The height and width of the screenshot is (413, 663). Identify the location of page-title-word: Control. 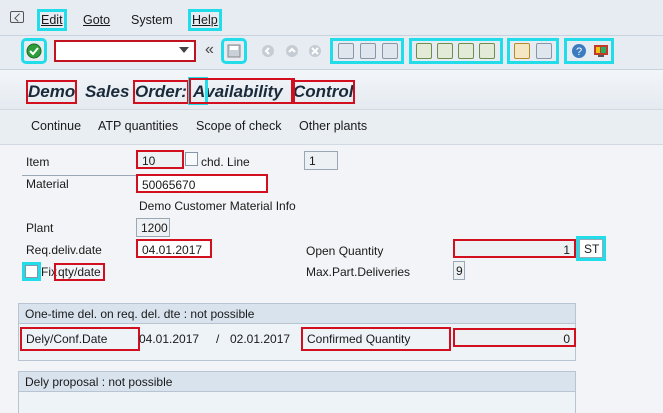
(323, 92).